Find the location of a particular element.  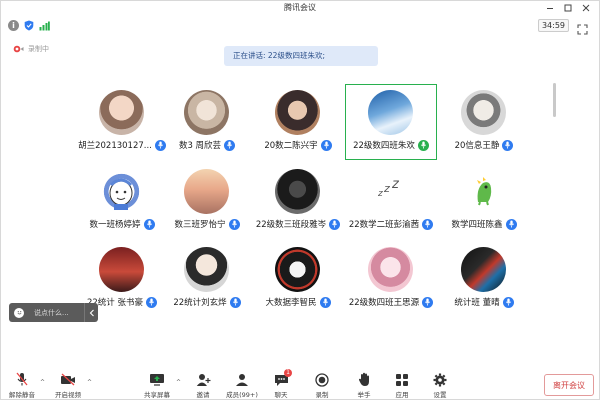

participant-tile: 20数二陈兴宇 is located at coordinates (298, 122).